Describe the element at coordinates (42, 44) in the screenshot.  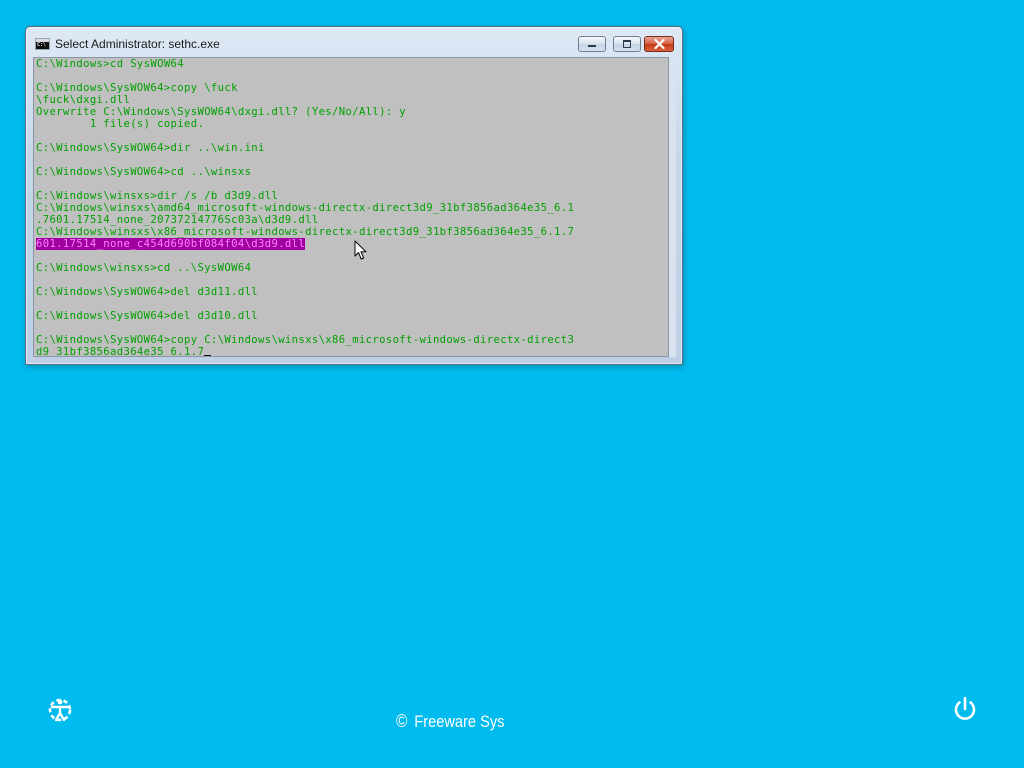
I see `cmd-app-icon` at that location.